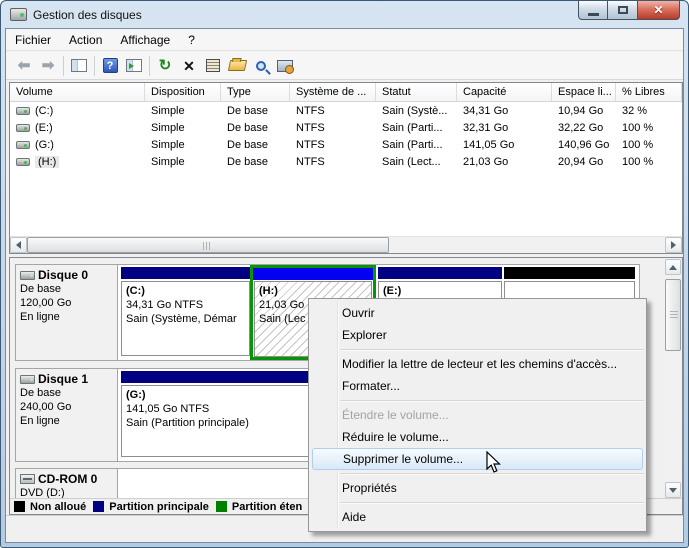 Image resolution: width=689 pixels, height=548 pixels. Describe the element at coordinates (44, 127) in the screenshot. I see `volume-label: (E:)` at that location.